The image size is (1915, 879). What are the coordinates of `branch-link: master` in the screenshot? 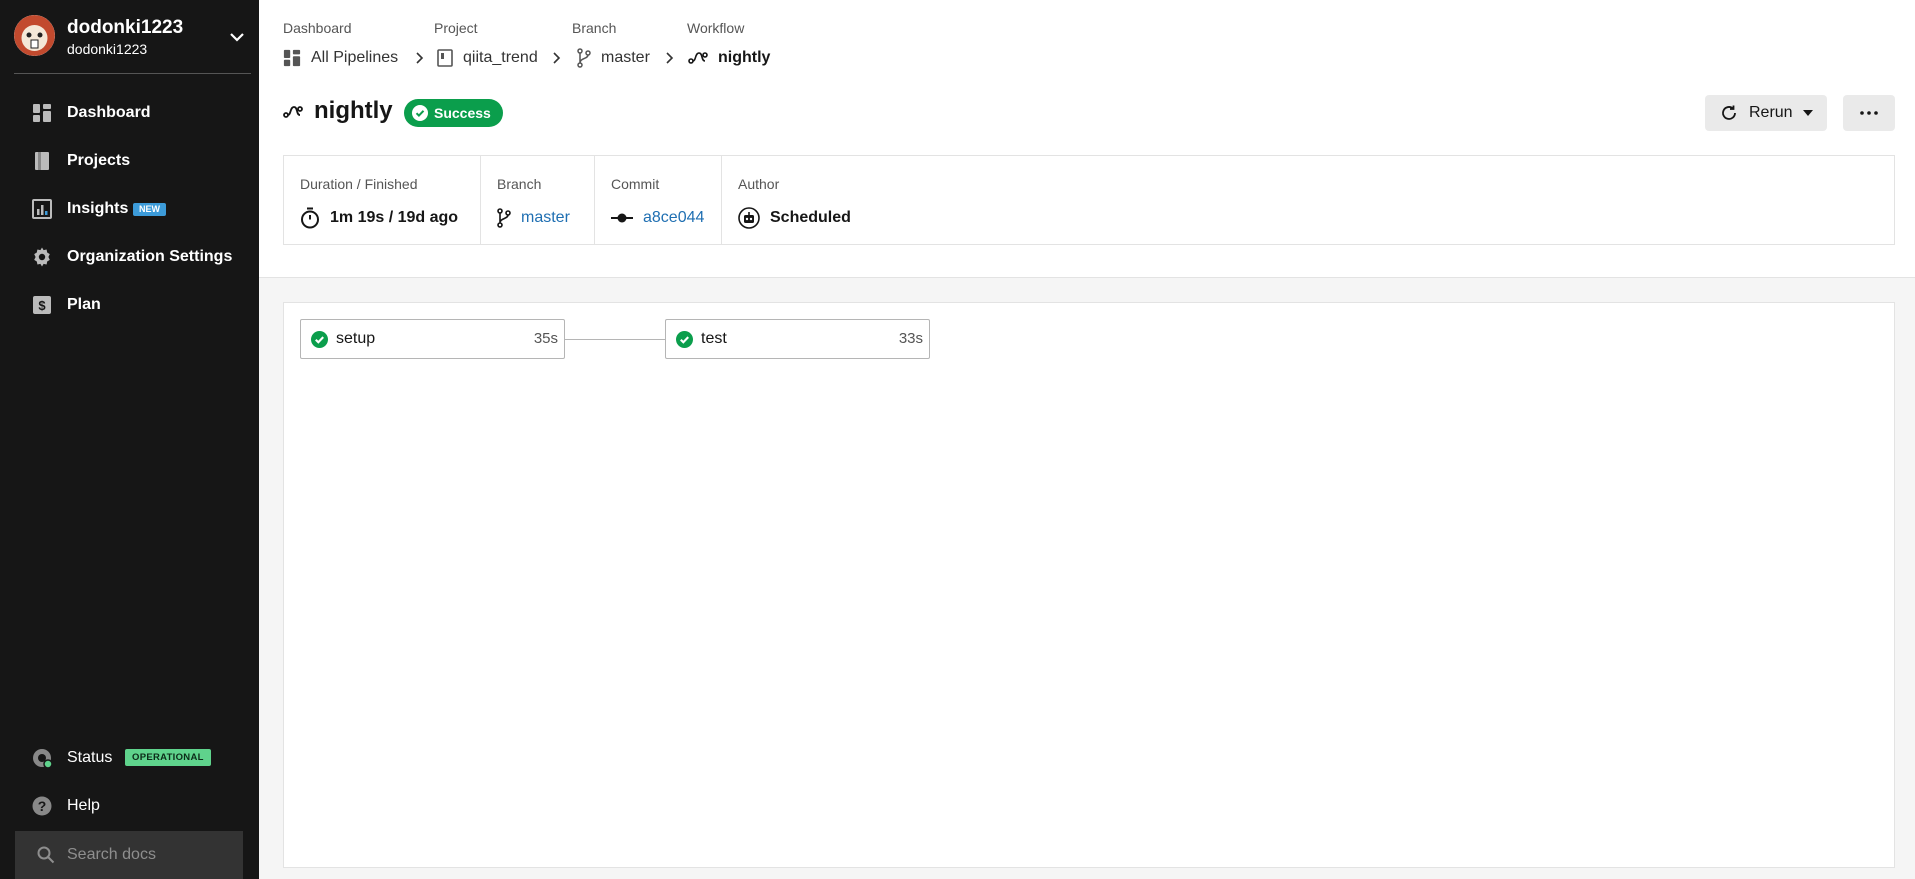 It's located at (545, 218).